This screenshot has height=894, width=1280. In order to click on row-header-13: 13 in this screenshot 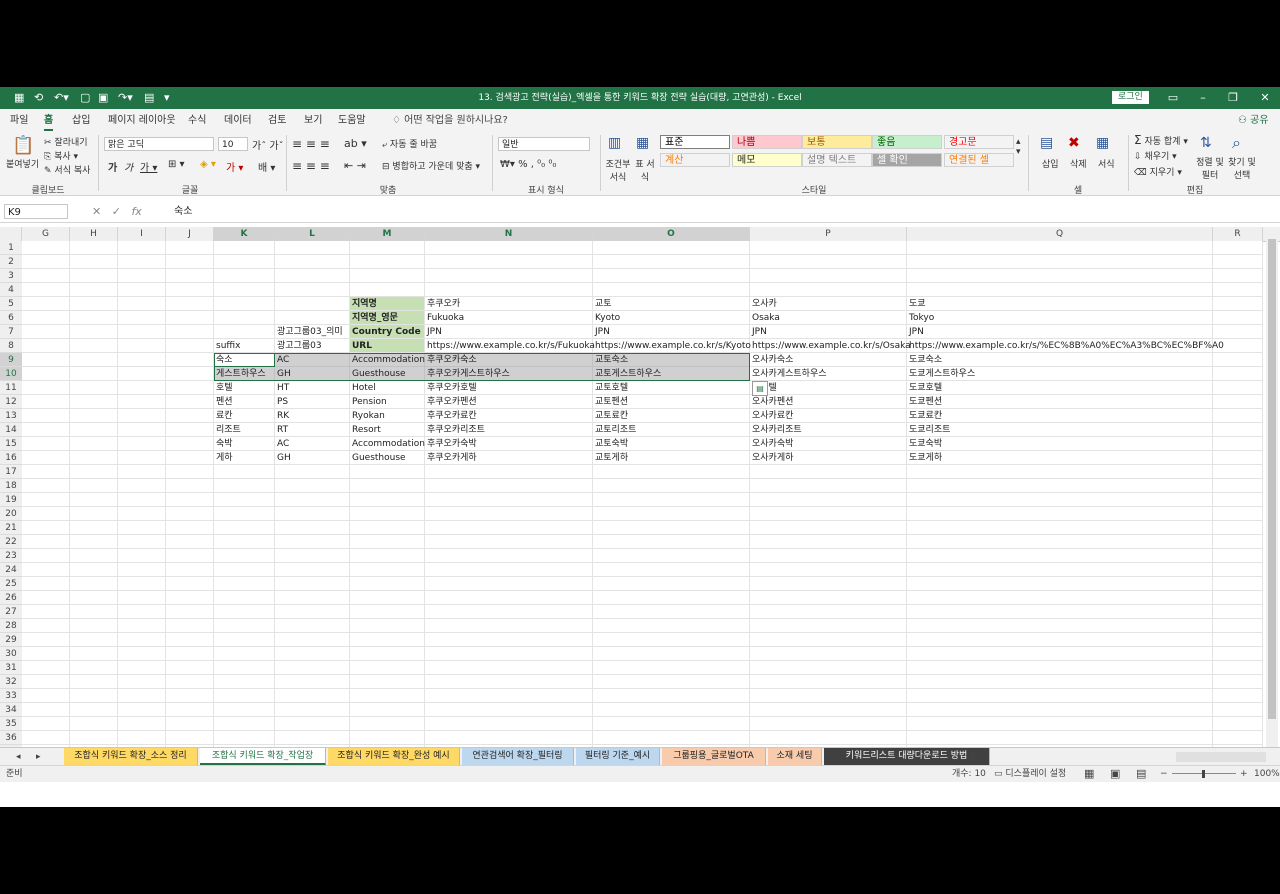, I will do `click(11, 416)`.